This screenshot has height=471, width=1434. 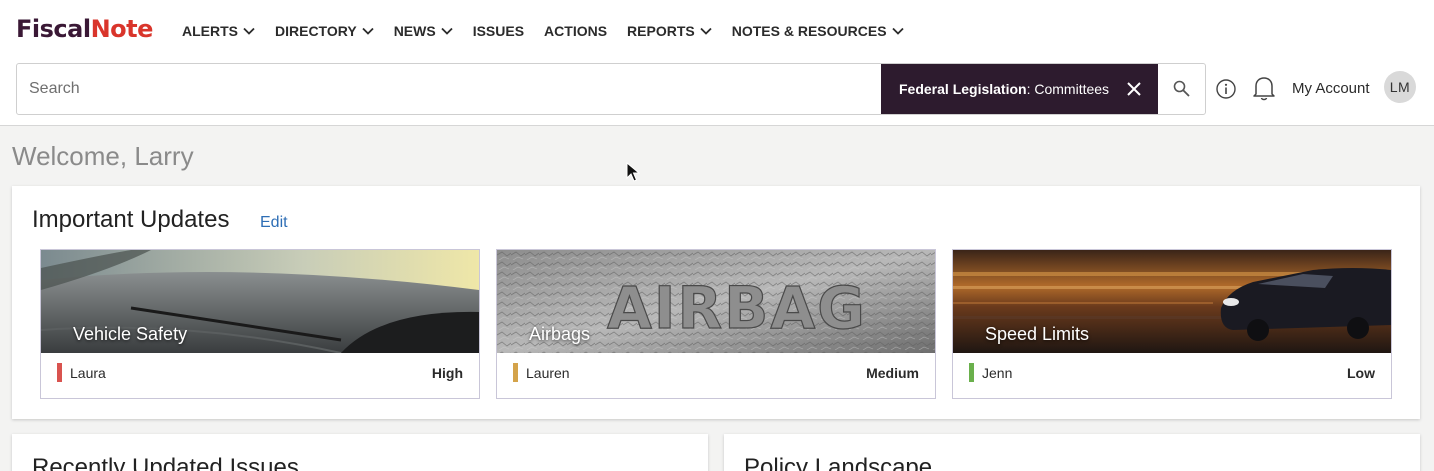 I want to click on nav-actions: ACTIONS, so click(x=575, y=31).